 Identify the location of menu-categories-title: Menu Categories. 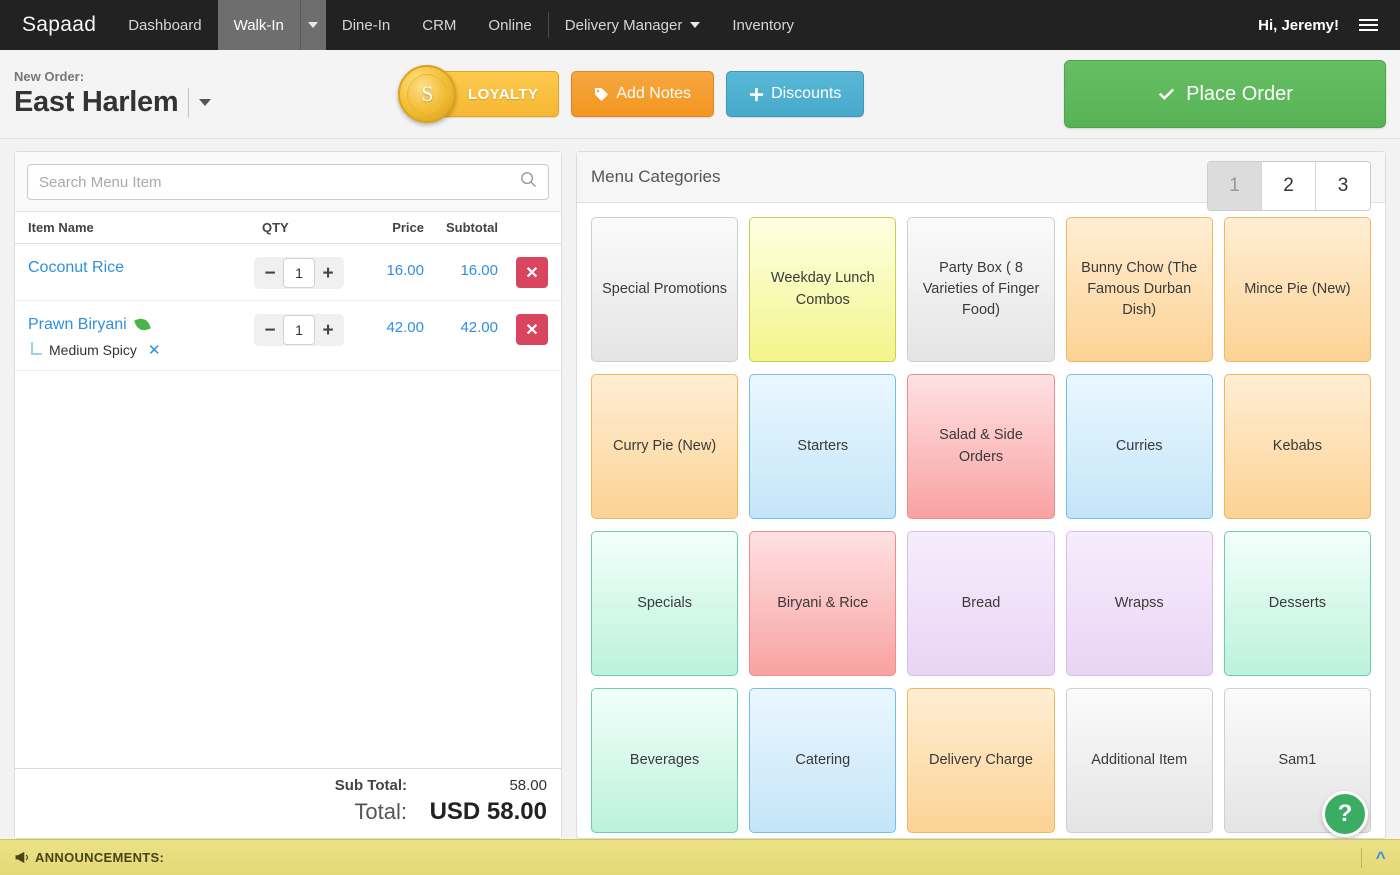
(656, 176).